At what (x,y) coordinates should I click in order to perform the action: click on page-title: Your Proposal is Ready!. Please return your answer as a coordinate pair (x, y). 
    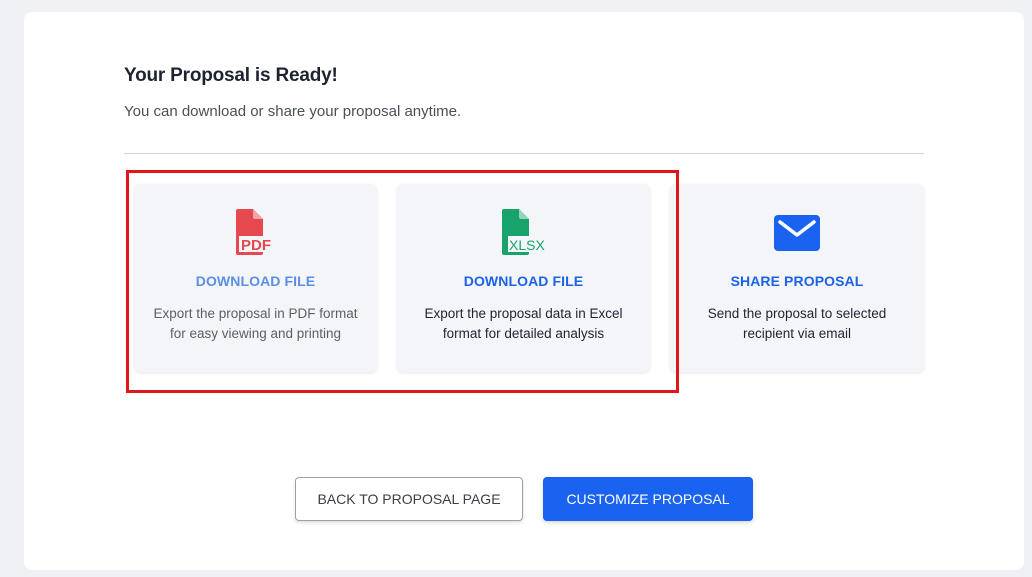
    Looking at the image, I should click on (231, 75).